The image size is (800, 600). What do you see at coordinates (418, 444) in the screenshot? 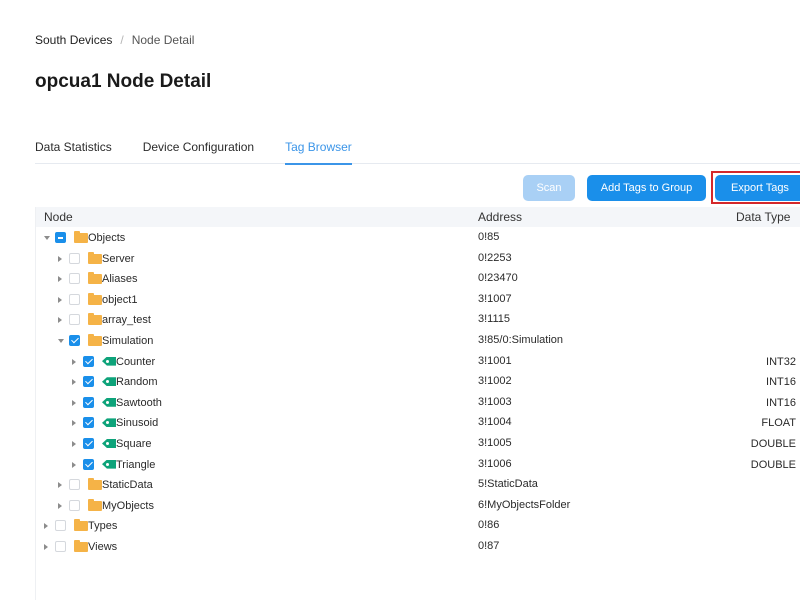
I see `table-row: Square 3!1005 DOUBLE` at bounding box center [418, 444].